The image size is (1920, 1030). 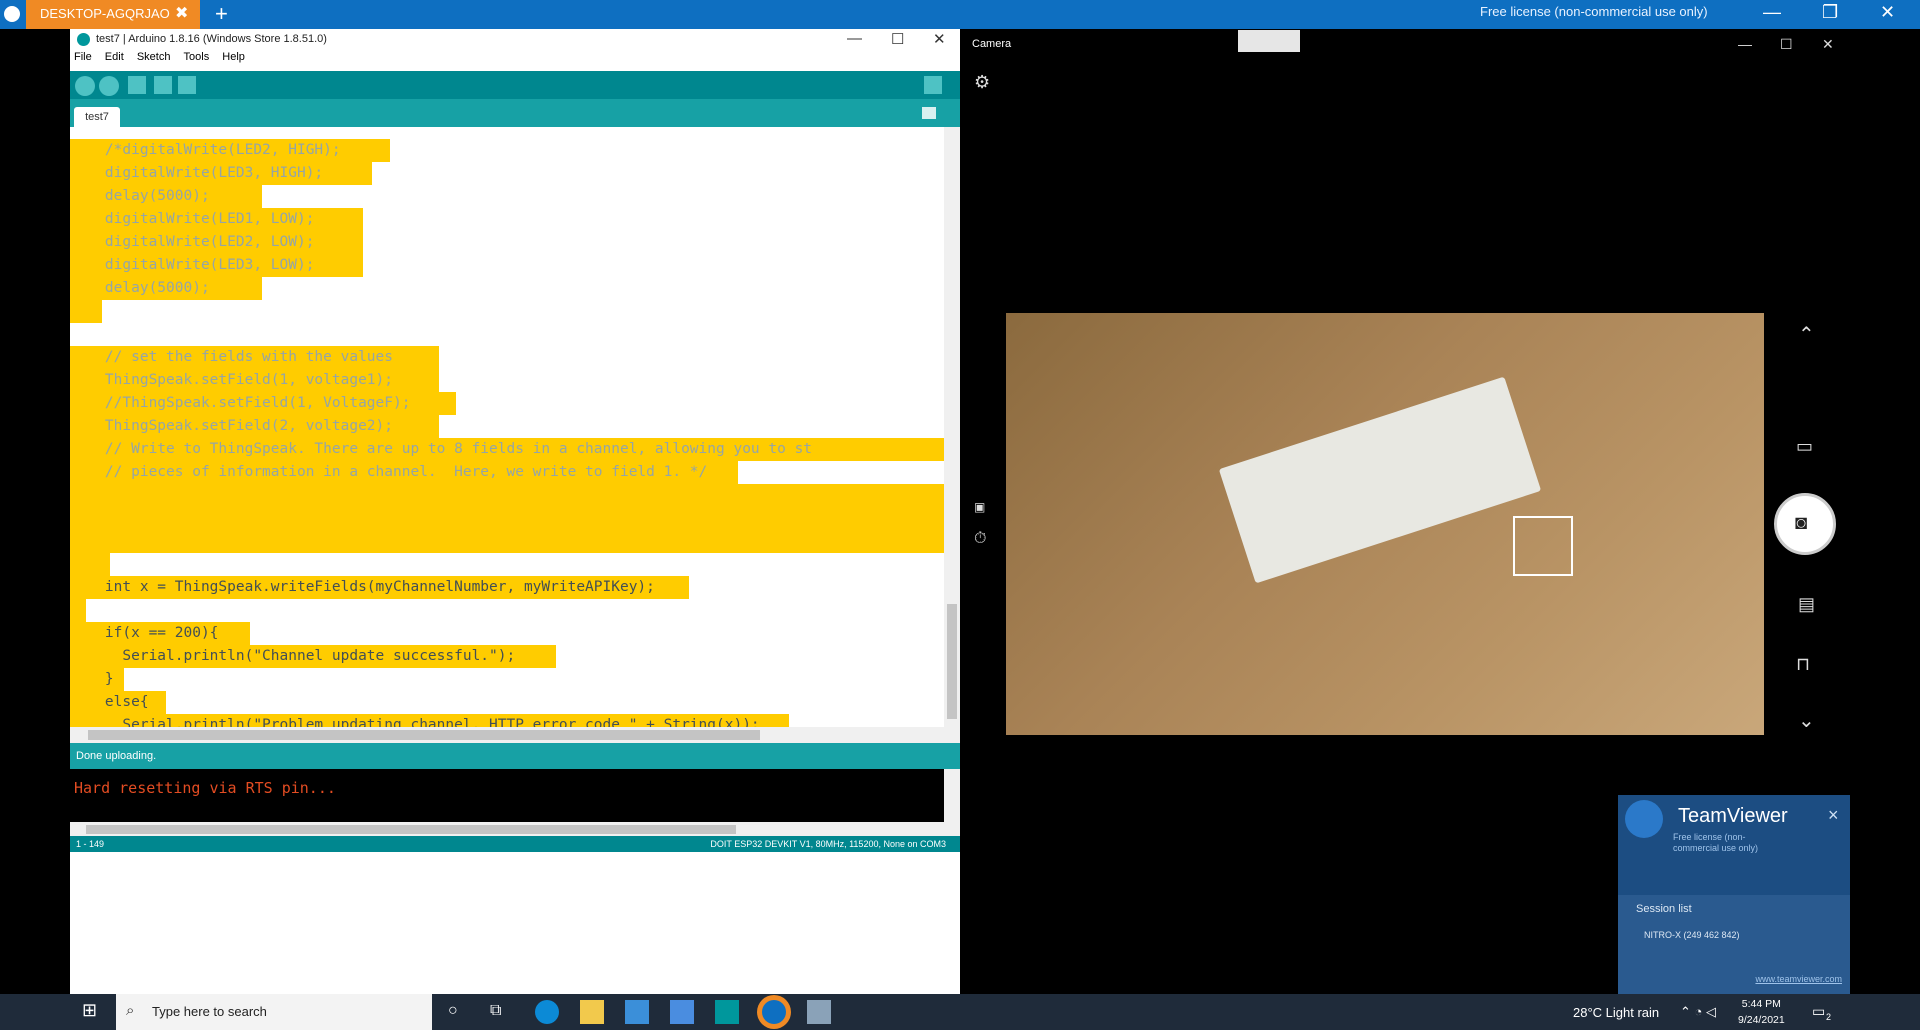 What do you see at coordinates (254, 380) in the screenshot?
I see `code-line: ThingSpeak.setField(1, voltage1);` at bounding box center [254, 380].